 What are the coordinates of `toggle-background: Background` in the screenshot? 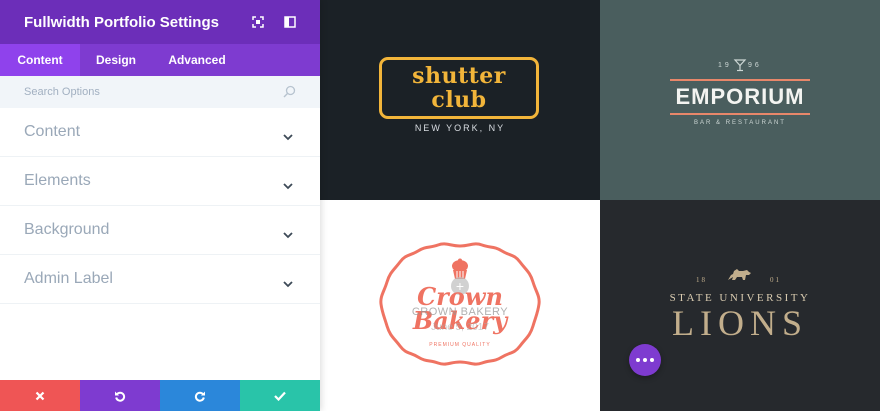 It's located at (160, 230).